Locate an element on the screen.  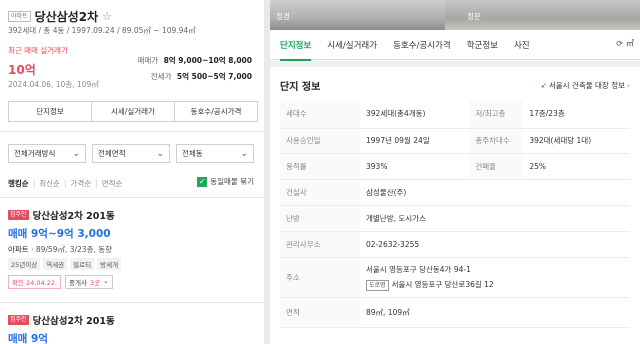
seoul-logo-icon: ➶ is located at coordinates (543, 85).